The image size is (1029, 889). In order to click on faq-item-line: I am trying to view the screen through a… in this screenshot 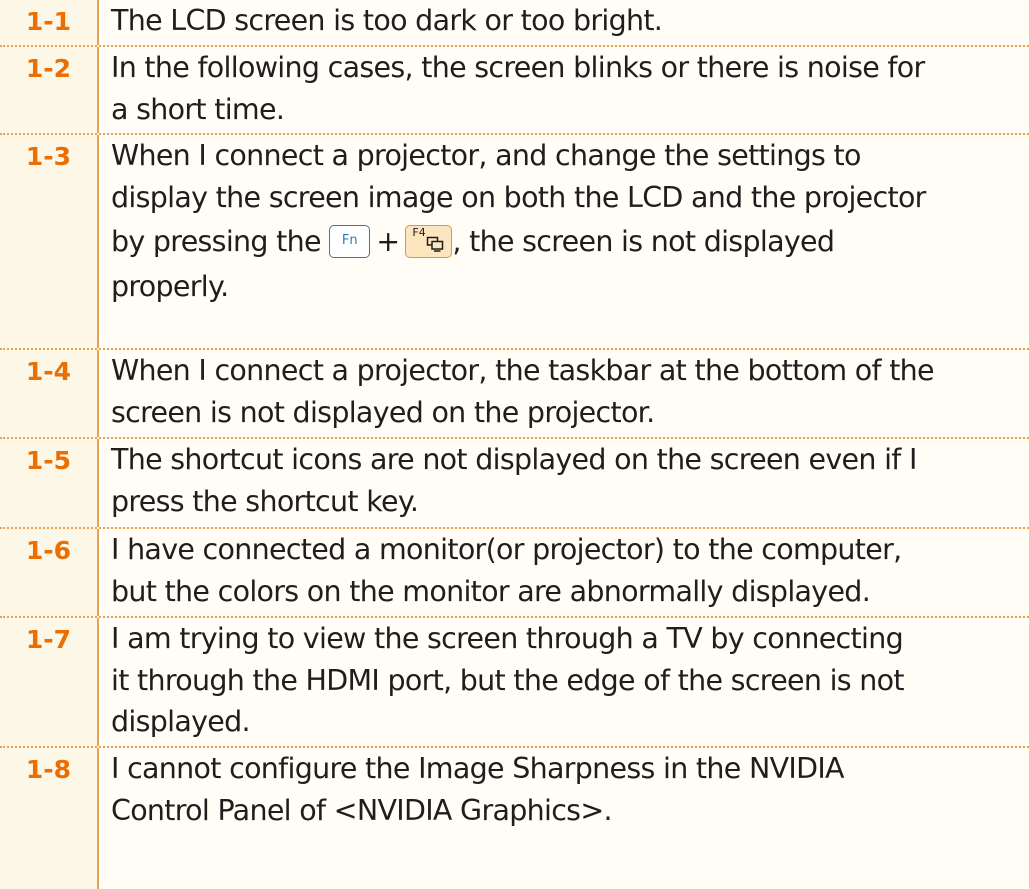, I will do `click(507, 638)`.